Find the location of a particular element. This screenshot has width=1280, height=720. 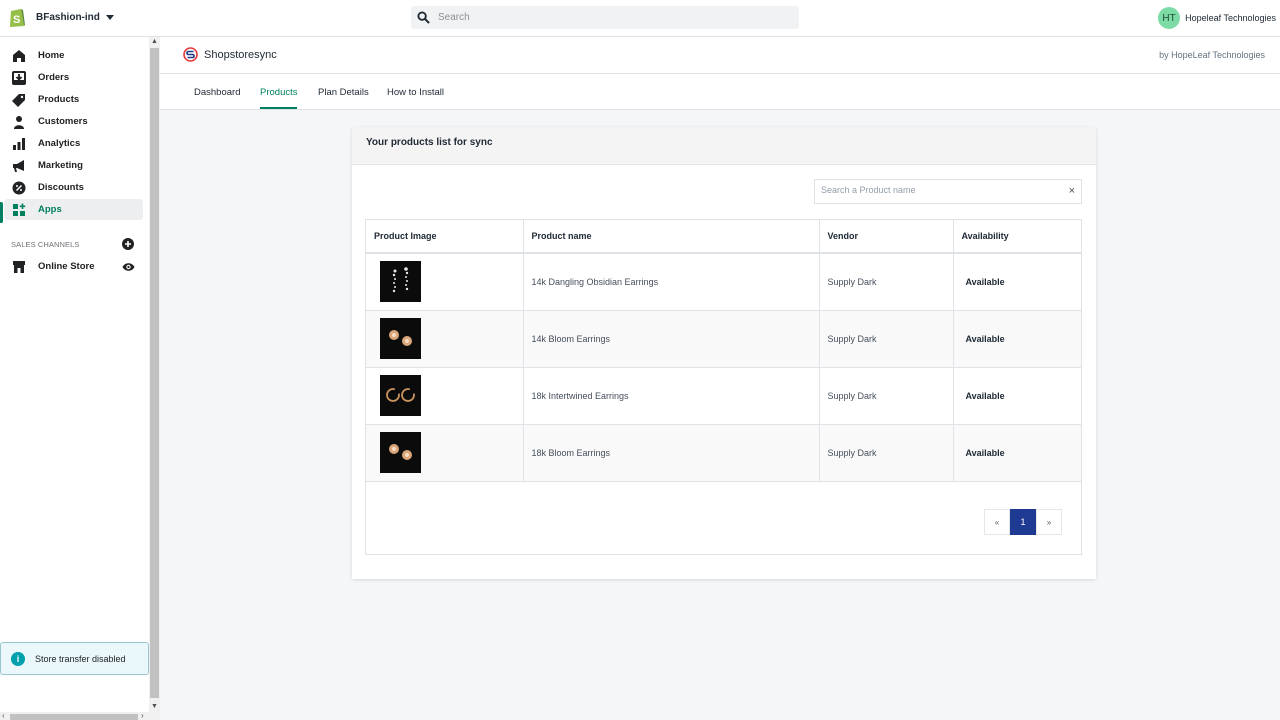

app-developer: by HopeLeaf Technologies is located at coordinates (1212, 55).